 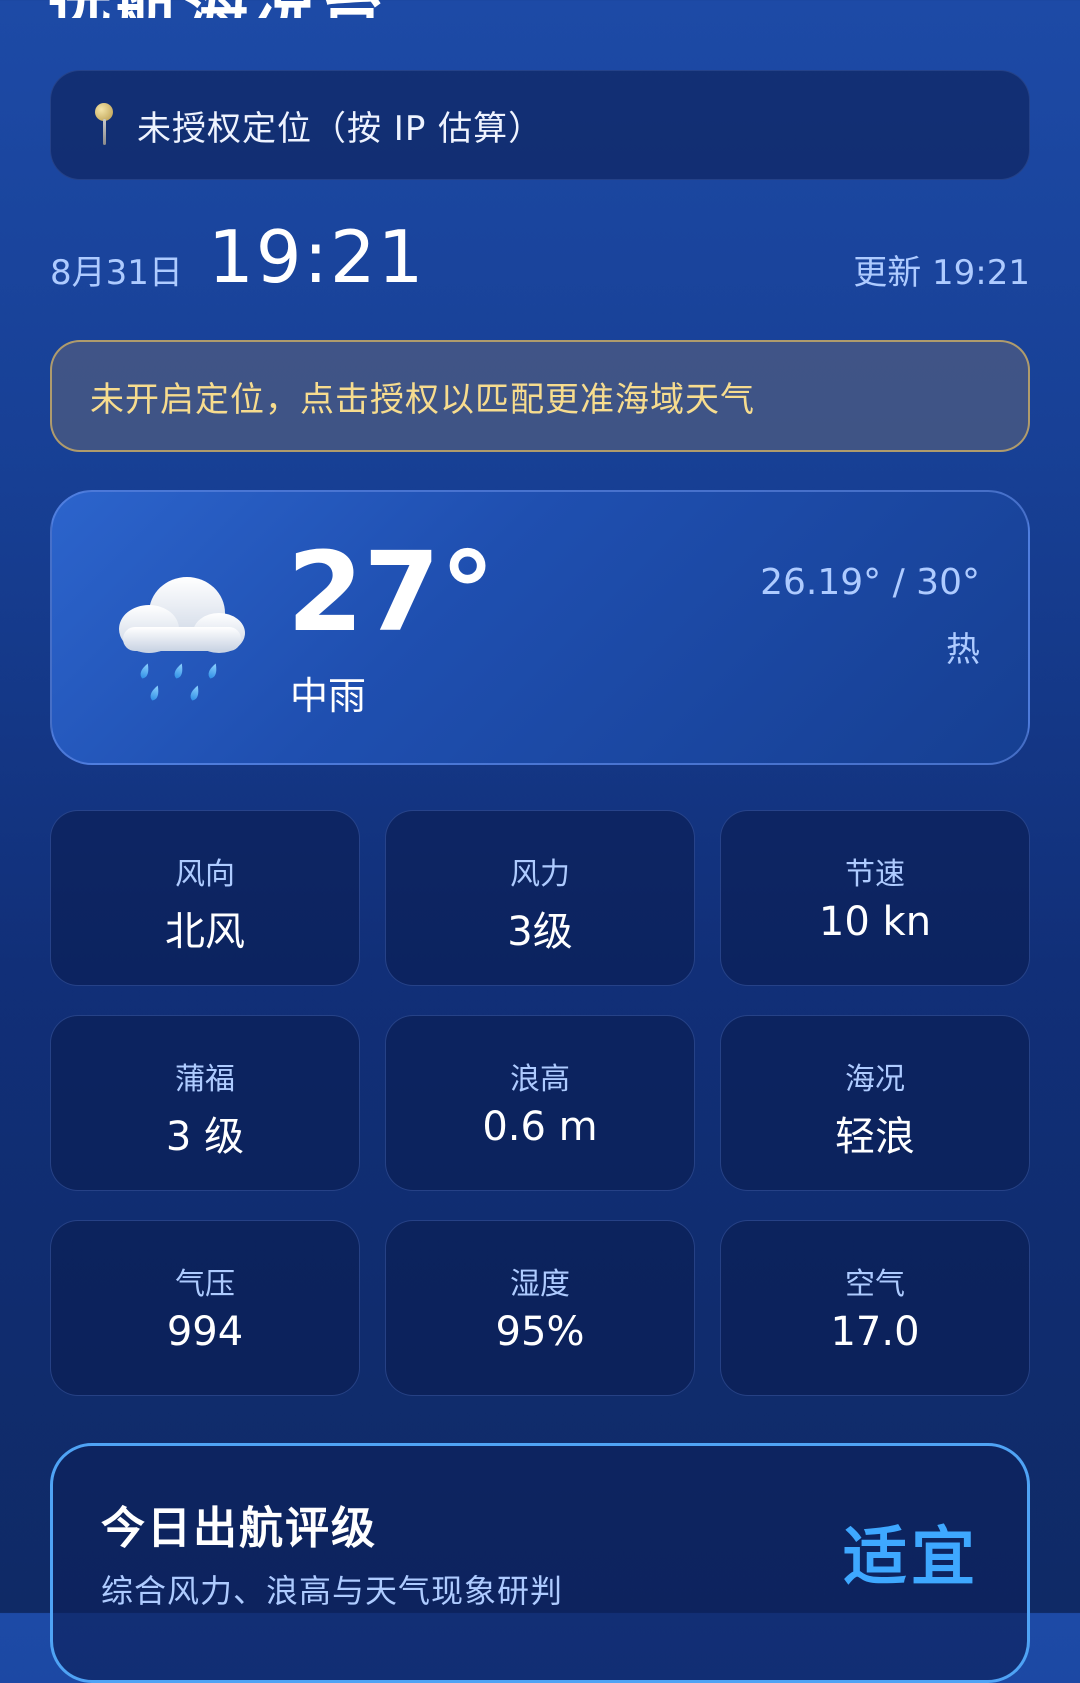 I want to click on metric-value: 3 级, so click(x=205, y=1137).